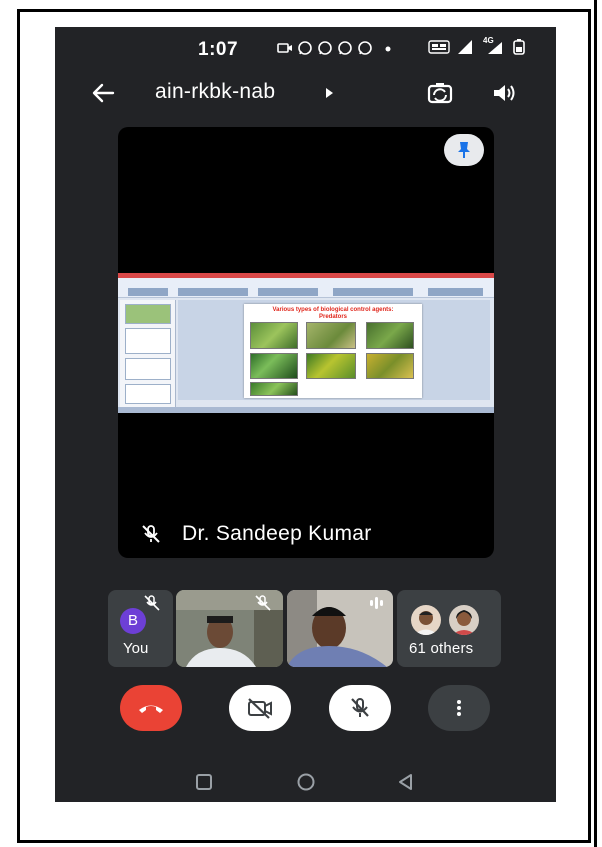 The height and width of the screenshot is (847, 602). I want to click on others-count: 61 others, so click(441, 648).